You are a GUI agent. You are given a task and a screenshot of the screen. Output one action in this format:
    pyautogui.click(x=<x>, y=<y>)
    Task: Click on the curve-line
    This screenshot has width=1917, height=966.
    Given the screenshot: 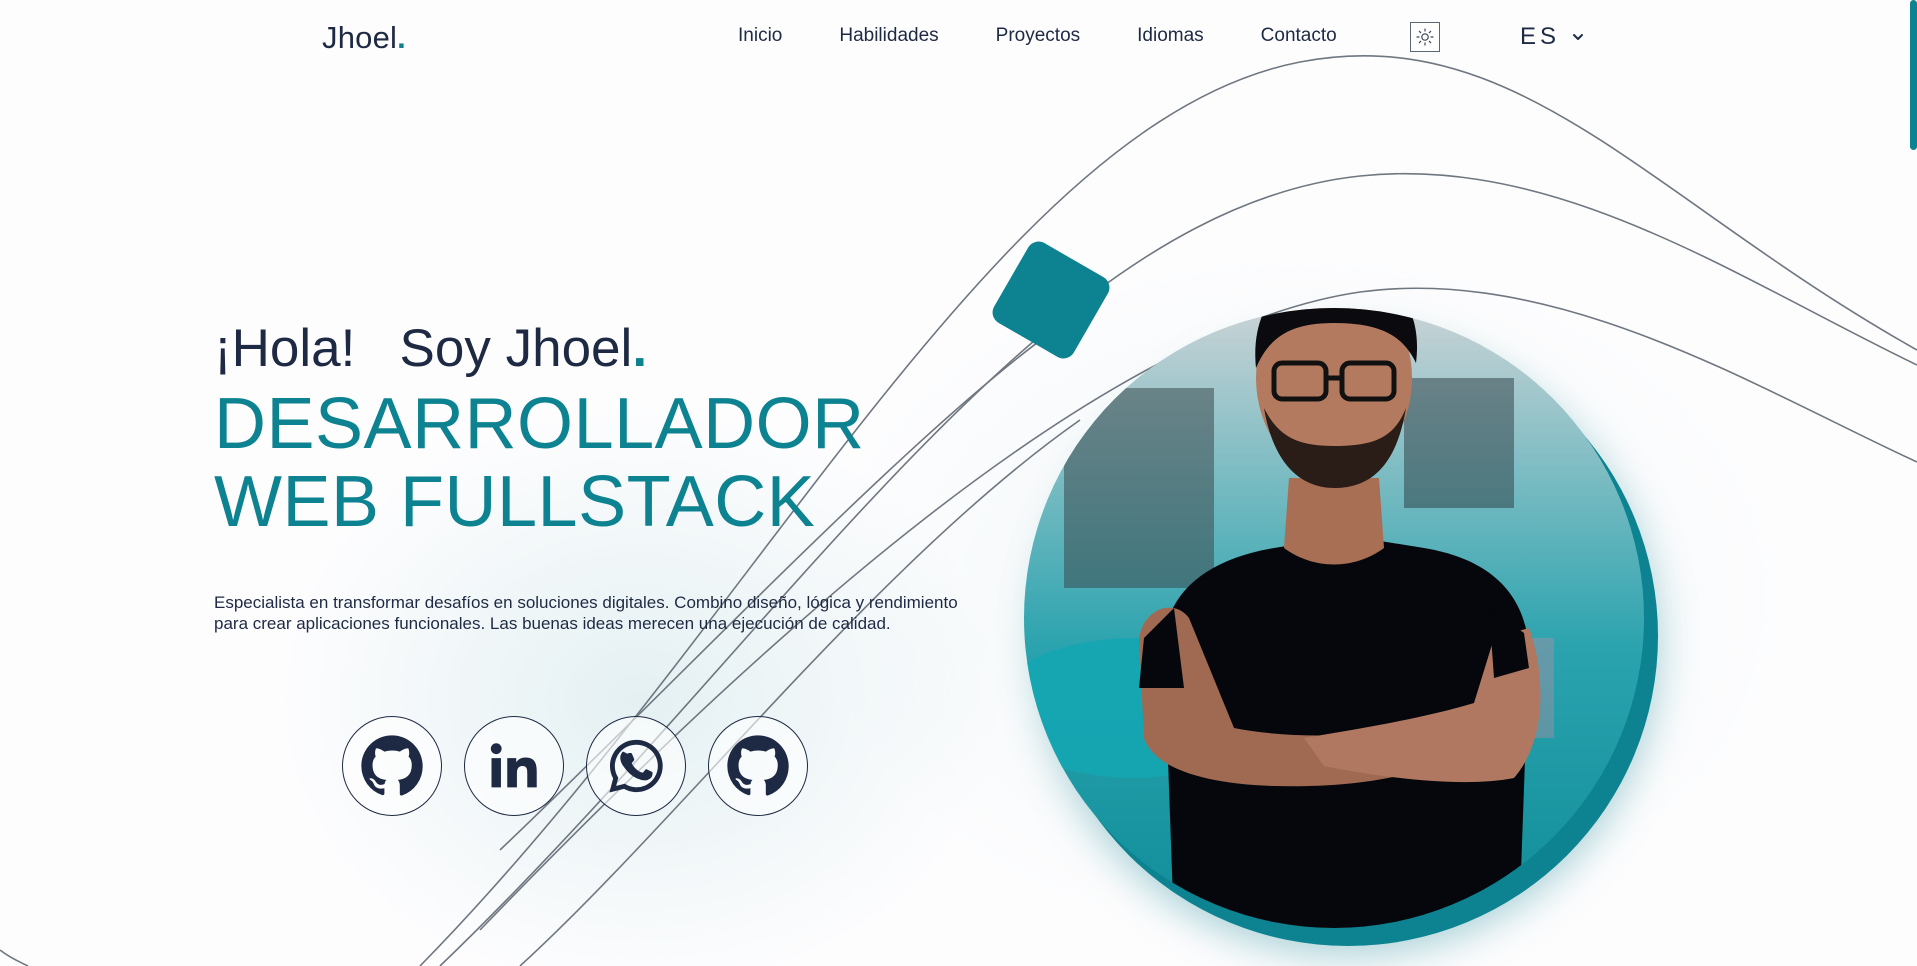 What is the action you would take?
    pyautogui.click(x=14, y=957)
    